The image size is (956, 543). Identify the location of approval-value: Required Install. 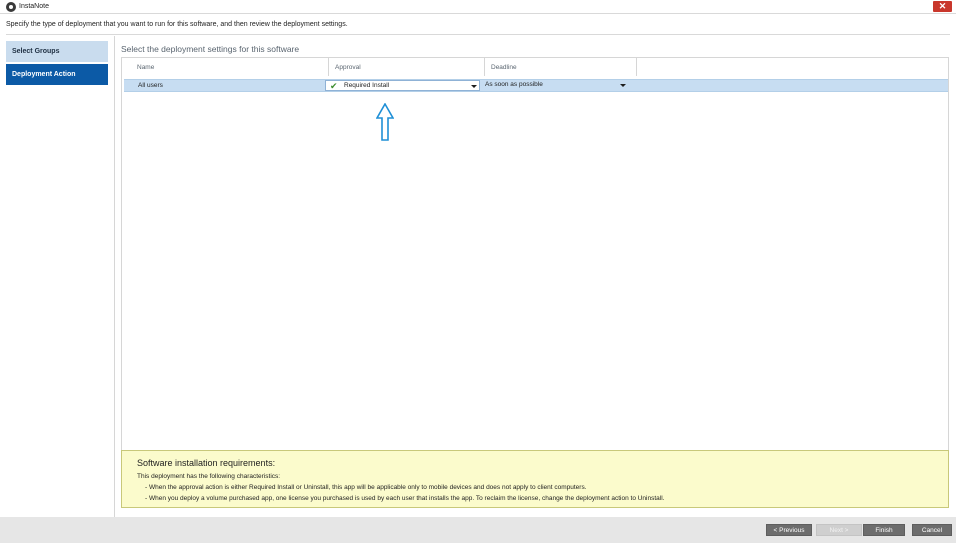
(367, 85).